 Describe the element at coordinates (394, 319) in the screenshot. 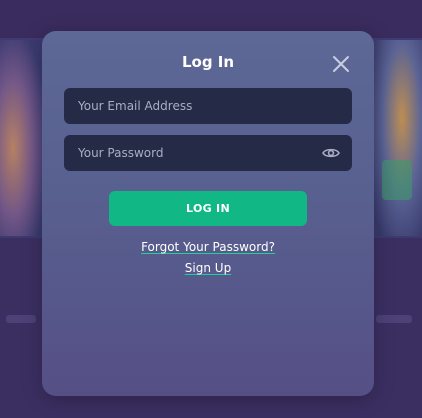

I see `background-caption-right` at that location.